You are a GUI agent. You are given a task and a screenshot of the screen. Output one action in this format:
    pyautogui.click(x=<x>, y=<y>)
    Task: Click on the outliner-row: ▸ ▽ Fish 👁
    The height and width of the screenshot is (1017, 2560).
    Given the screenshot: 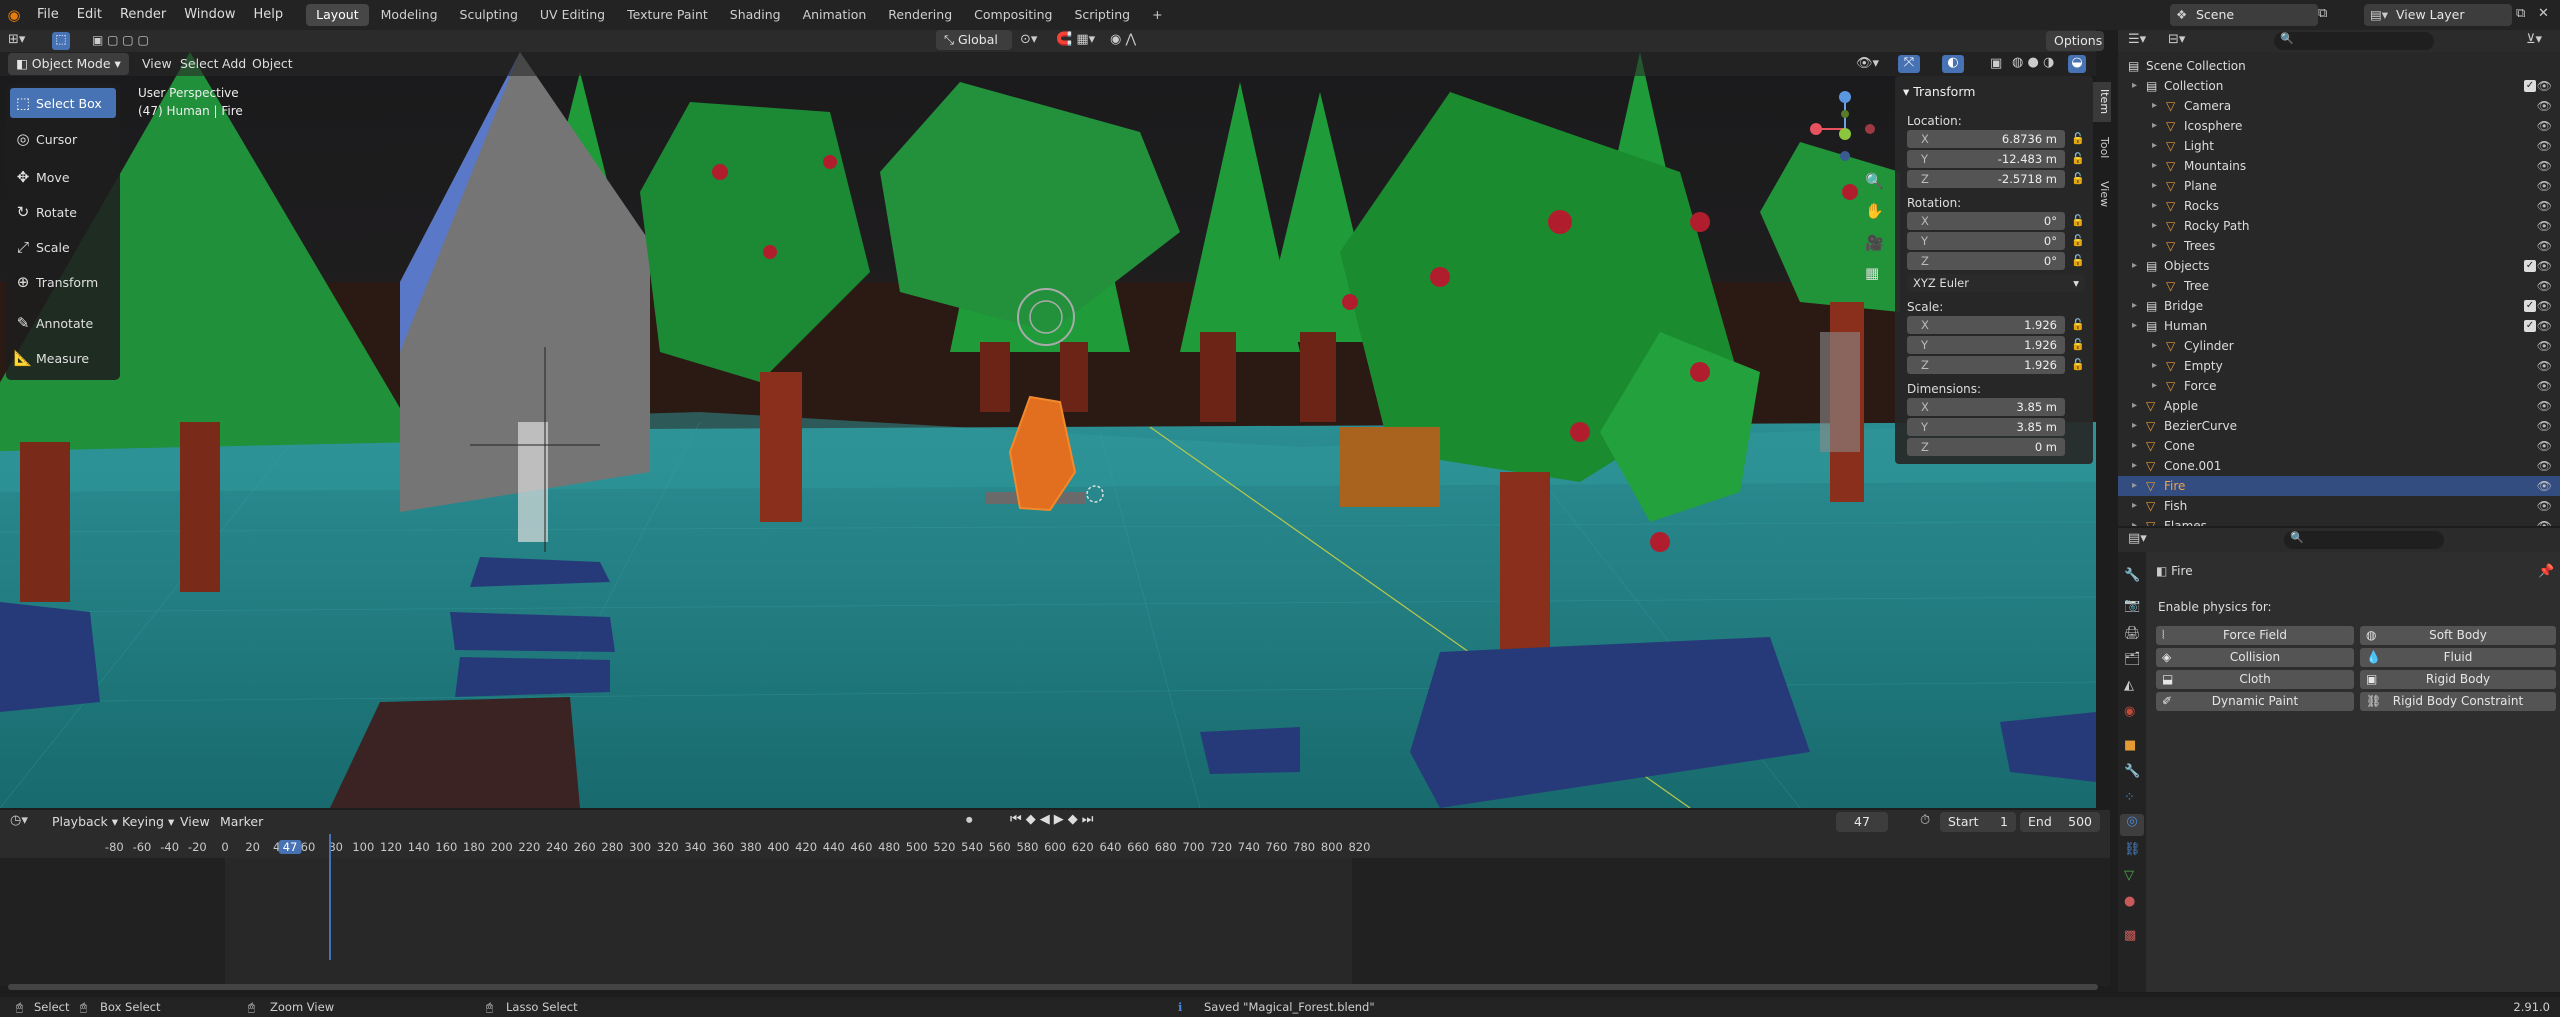 What is the action you would take?
    pyautogui.click(x=2339, y=506)
    